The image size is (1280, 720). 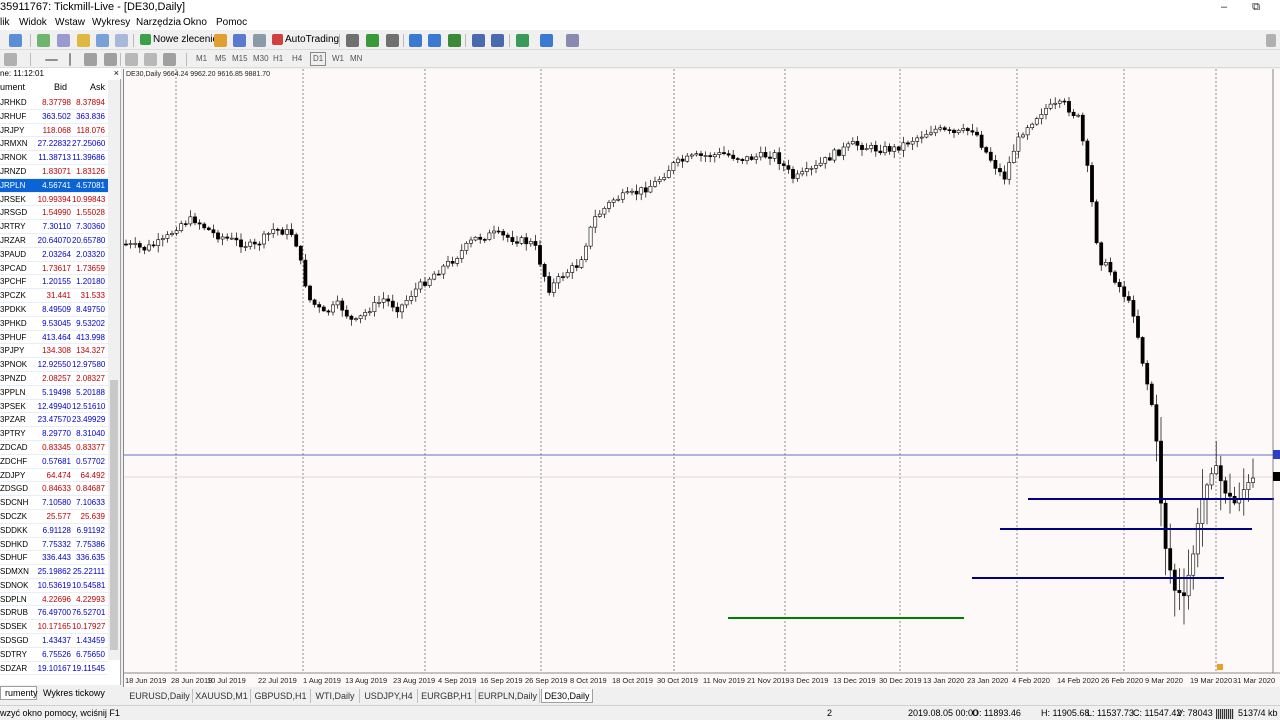 What do you see at coordinates (338, 59) in the screenshot?
I see `timeframe-w1: W1` at bounding box center [338, 59].